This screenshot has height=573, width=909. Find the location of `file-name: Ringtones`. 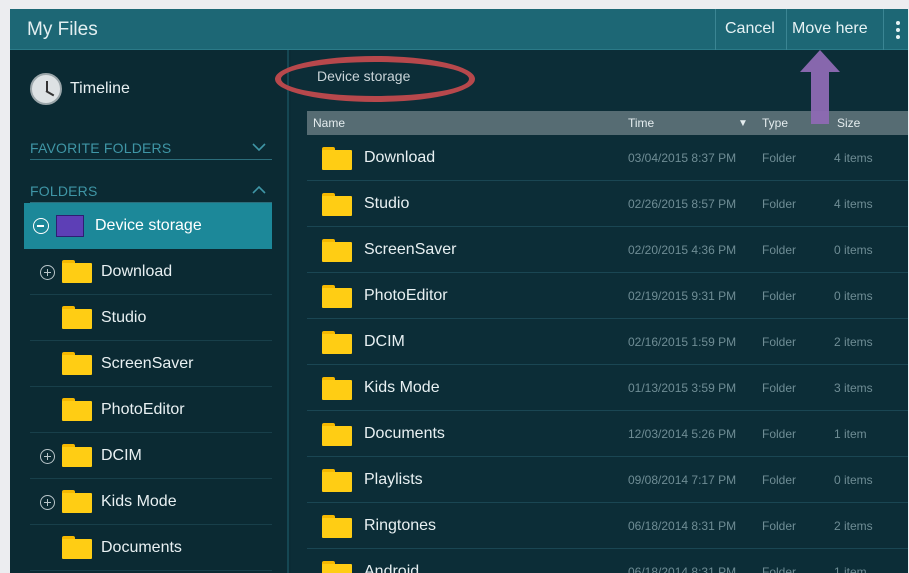

file-name: Ringtones is located at coordinates (400, 525).